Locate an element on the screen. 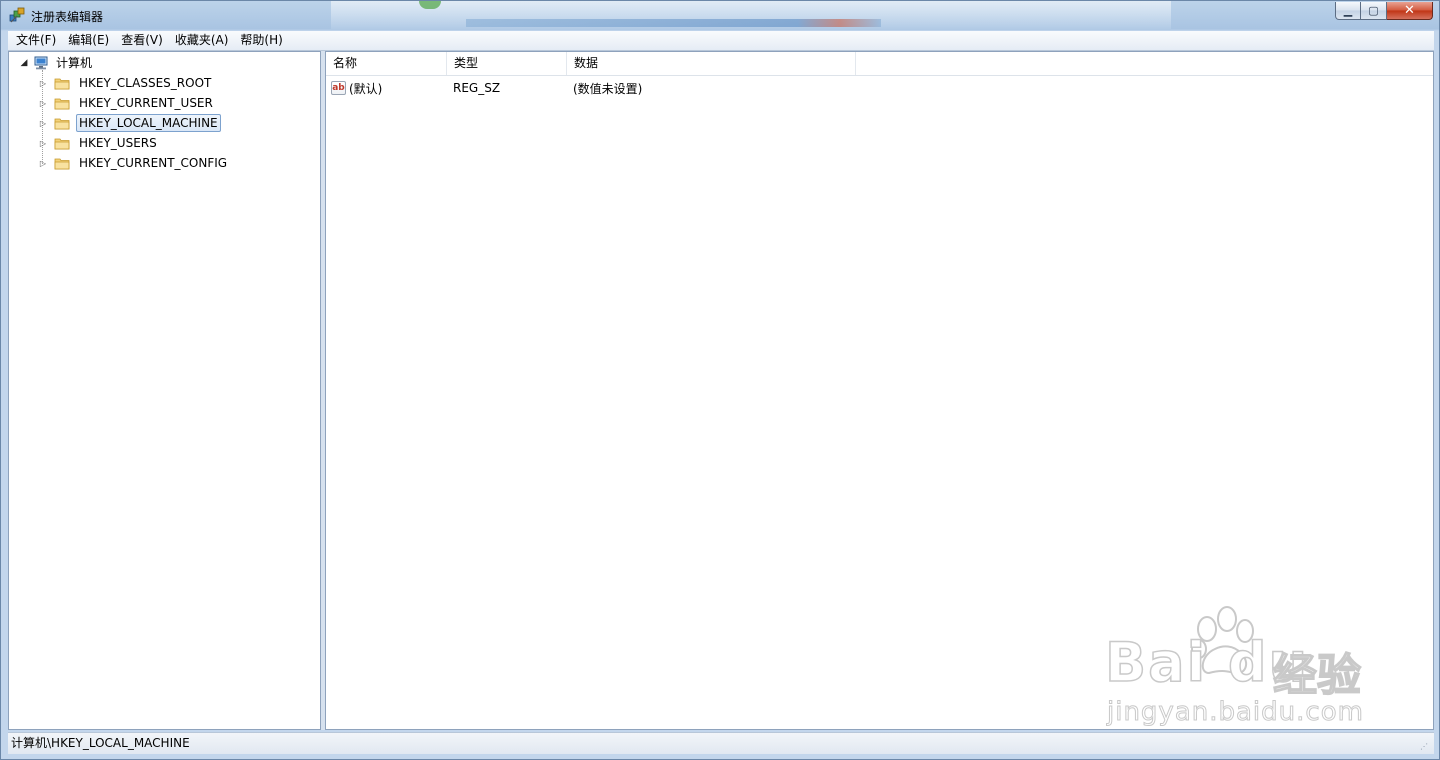 The width and height of the screenshot is (1440, 760). menu-file: 文件(F) is located at coordinates (35, 40).